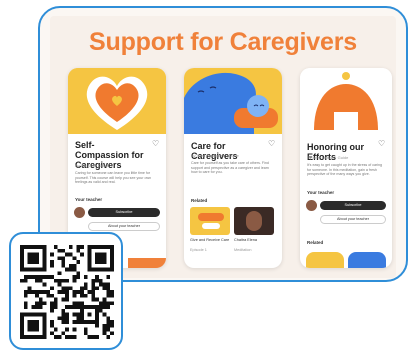  What do you see at coordinates (243, 250) in the screenshot?
I see `related-sub-2: Meditation` at bounding box center [243, 250].